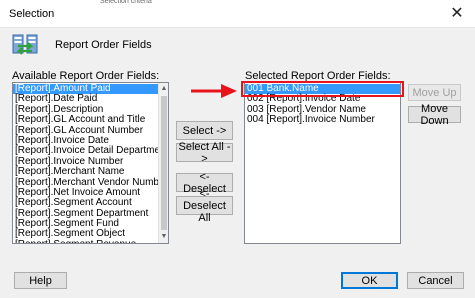 This screenshot has width=475, height=298. I want to click on available-fields-label: Available Report Order Fields:, so click(86, 76).